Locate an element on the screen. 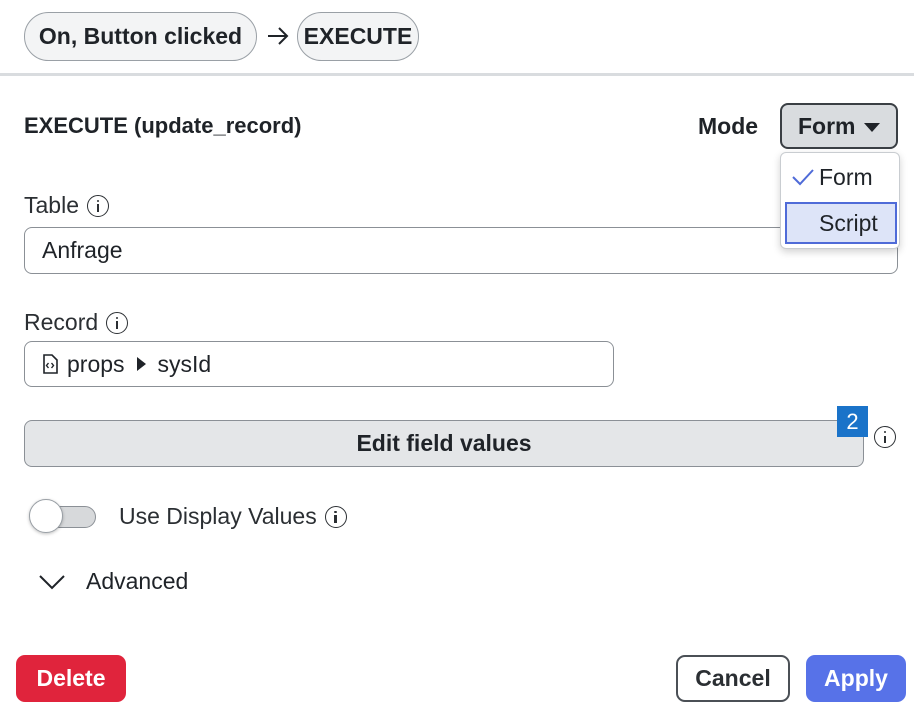 The width and height of the screenshot is (914, 716). field-count-badge: 2 is located at coordinates (852, 421).